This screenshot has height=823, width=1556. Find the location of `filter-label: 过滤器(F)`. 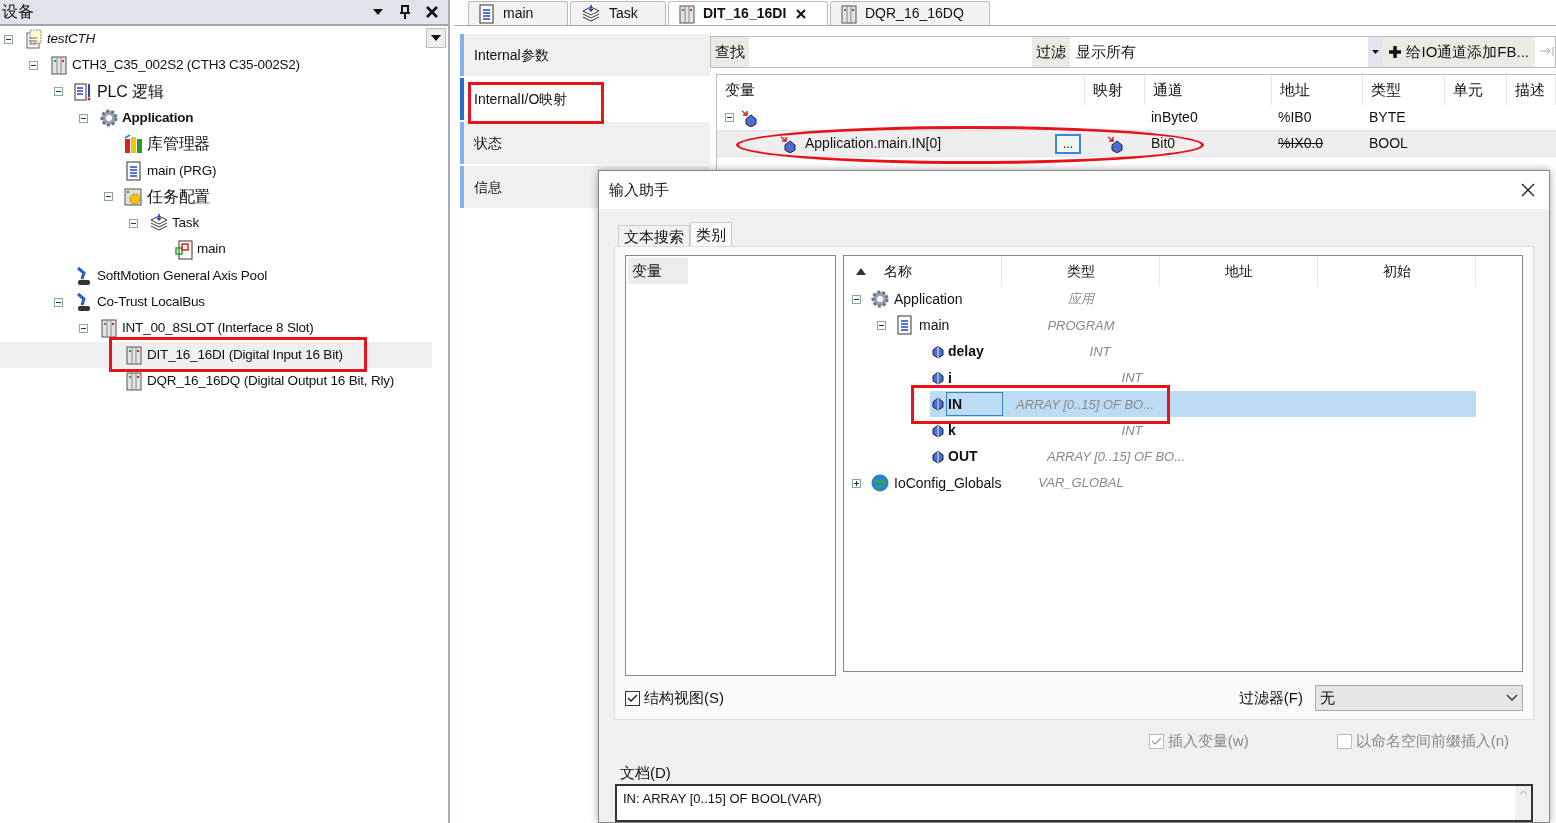

filter-label: 过滤器(F) is located at coordinates (1270, 697).